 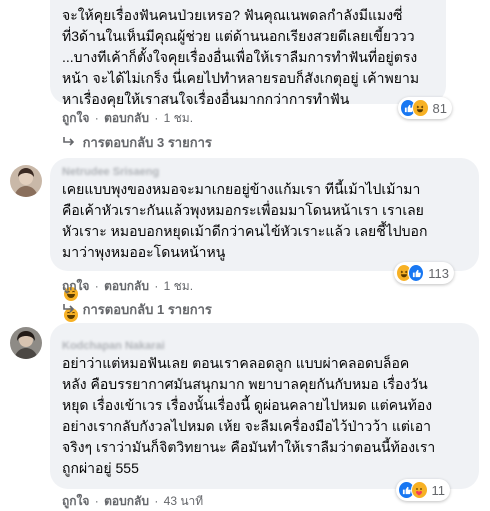 I want to click on reactions-count: 11, so click(x=438, y=490).